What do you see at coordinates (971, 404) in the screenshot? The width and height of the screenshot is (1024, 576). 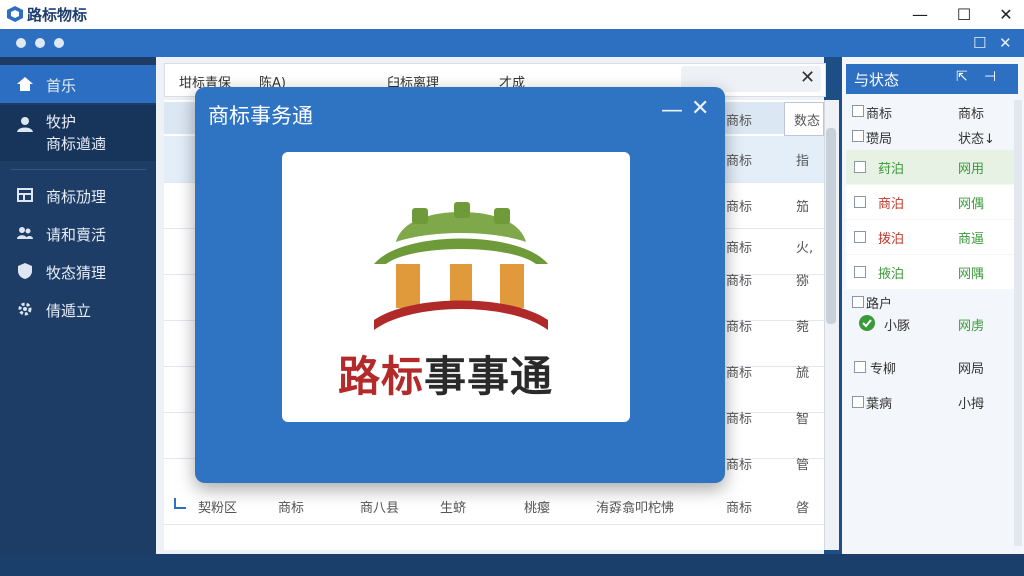 I see `item-status: 小拇` at bounding box center [971, 404].